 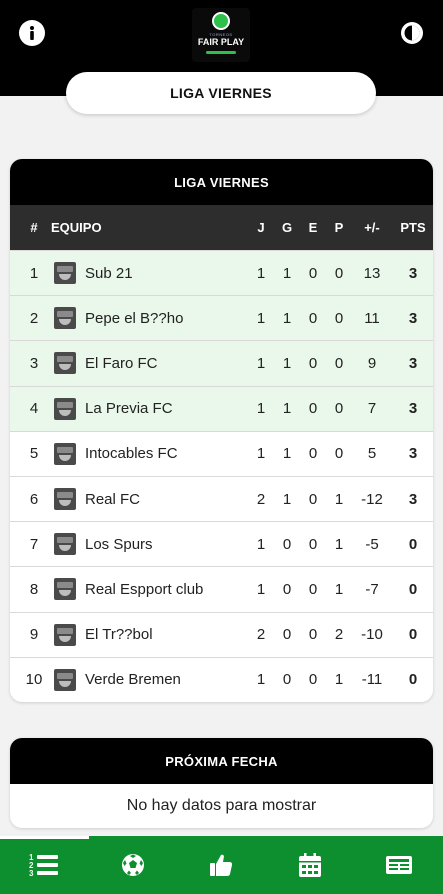 What do you see at coordinates (372, 589) in the screenshot?
I see `row-goal-diff: -7` at bounding box center [372, 589].